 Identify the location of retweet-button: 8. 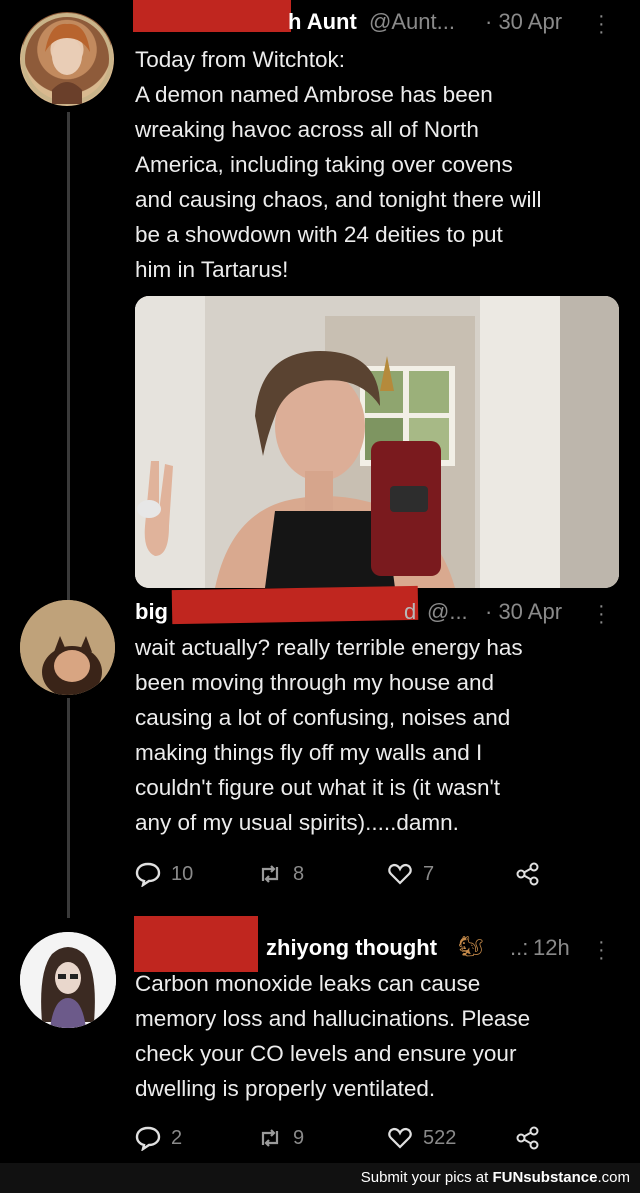
(280, 874).